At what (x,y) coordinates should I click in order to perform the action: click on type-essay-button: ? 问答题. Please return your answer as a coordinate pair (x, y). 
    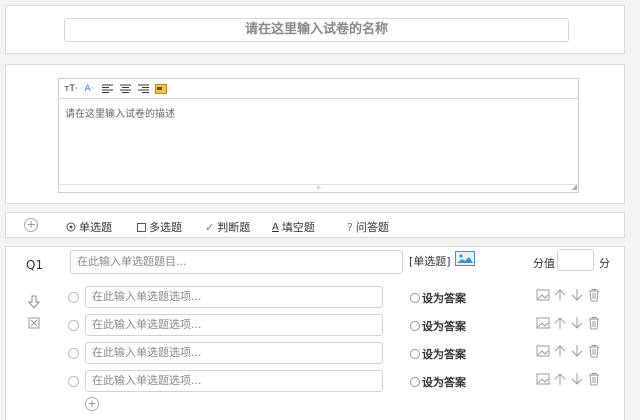
    Looking at the image, I should click on (368, 227).